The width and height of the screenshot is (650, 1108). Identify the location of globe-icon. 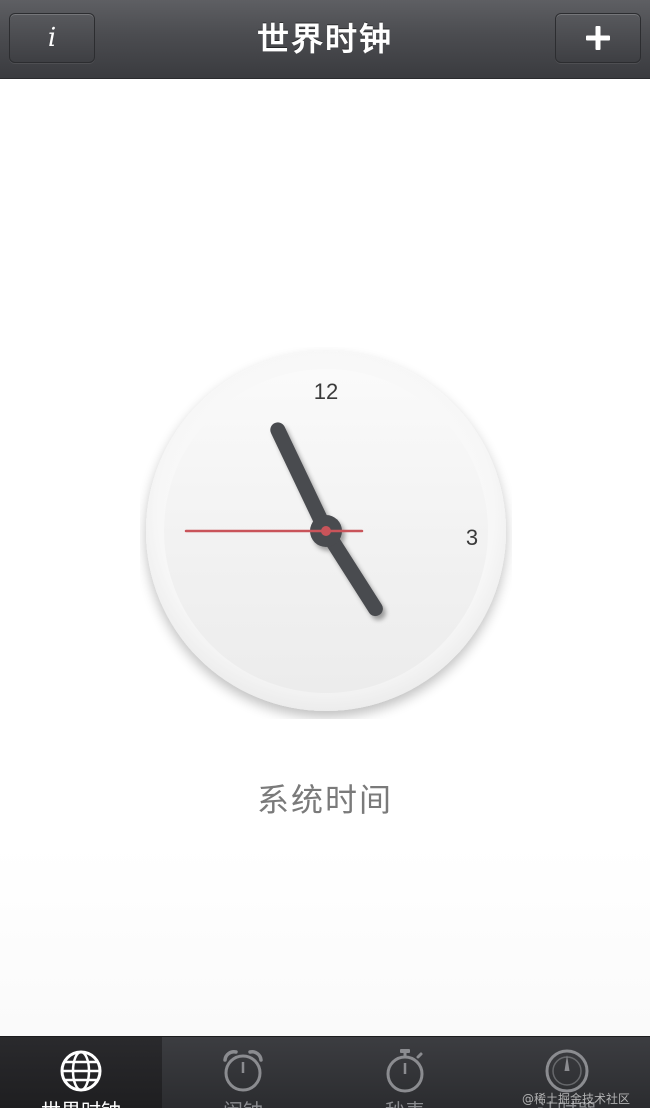
(81, 1071).